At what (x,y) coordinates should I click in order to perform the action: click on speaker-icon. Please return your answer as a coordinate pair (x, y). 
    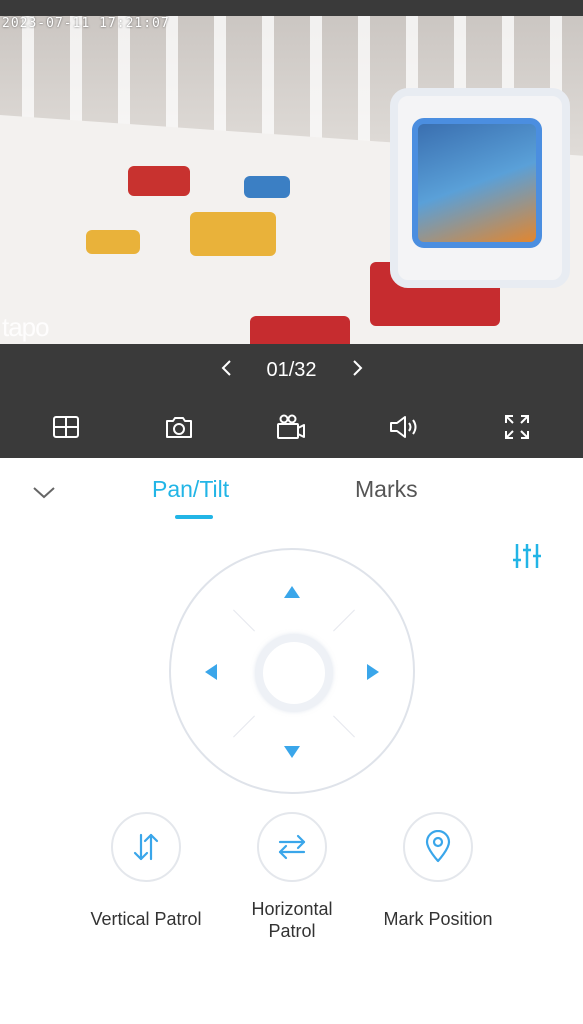
    Looking at the image, I should click on (403, 427).